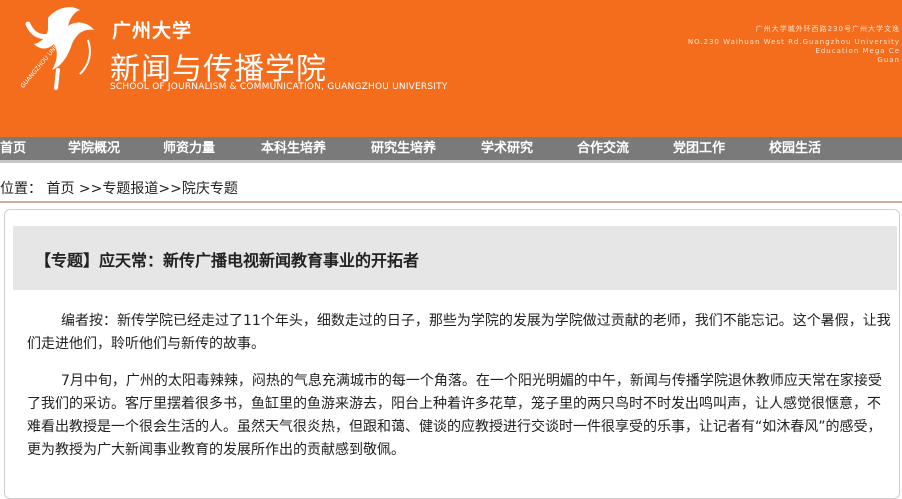 This screenshot has width=902, height=499. Describe the element at coordinates (795, 148) in the screenshot. I see `nav-item-campus-life: 校园生活` at that location.